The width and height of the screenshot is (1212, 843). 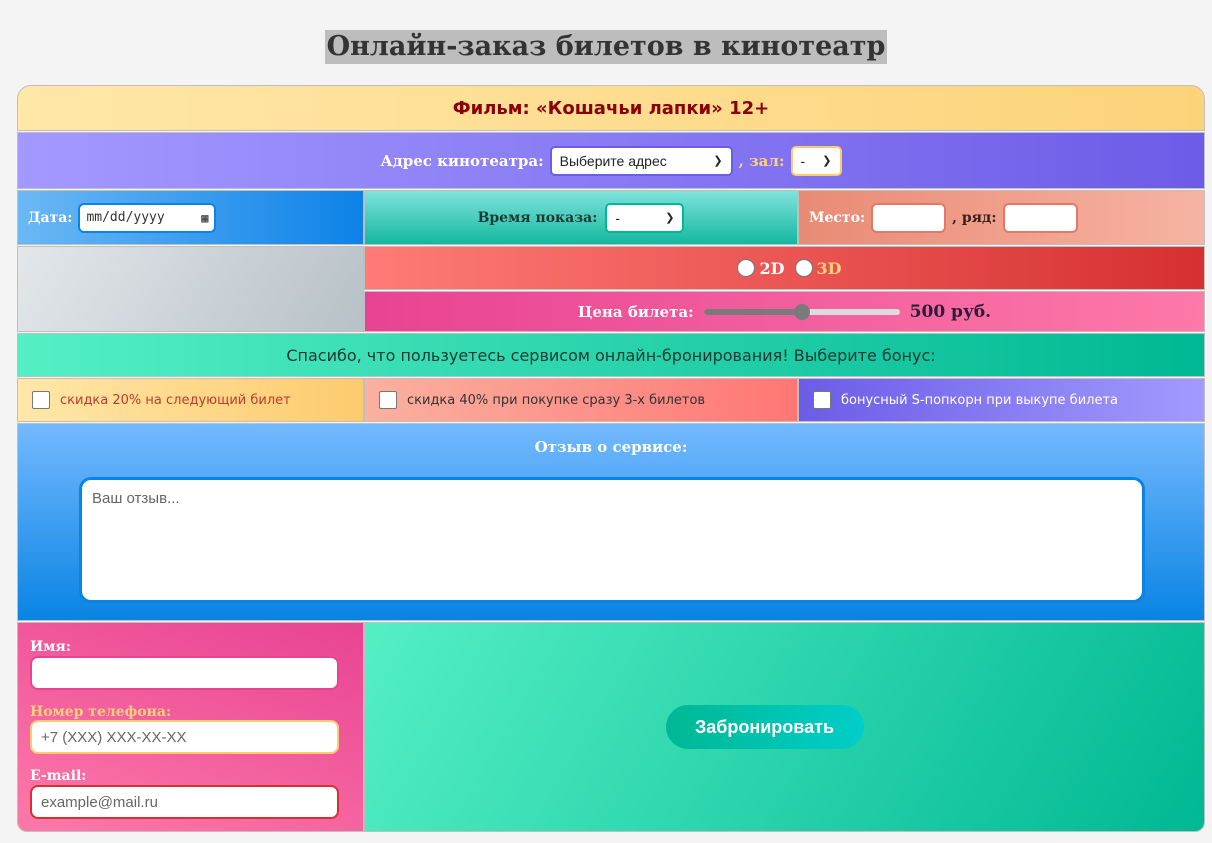 What do you see at coordinates (99, 802) in the screenshot?
I see `email-placeholder: example@mail.ru` at bounding box center [99, 802].